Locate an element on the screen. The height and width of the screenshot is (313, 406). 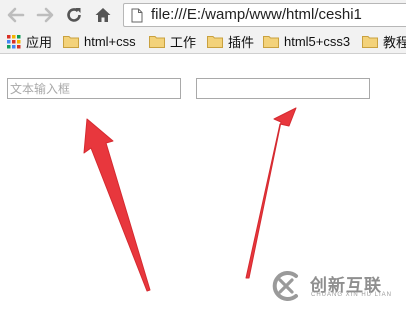
bookmark-label: 插件 is located at coordinates (241, 42).